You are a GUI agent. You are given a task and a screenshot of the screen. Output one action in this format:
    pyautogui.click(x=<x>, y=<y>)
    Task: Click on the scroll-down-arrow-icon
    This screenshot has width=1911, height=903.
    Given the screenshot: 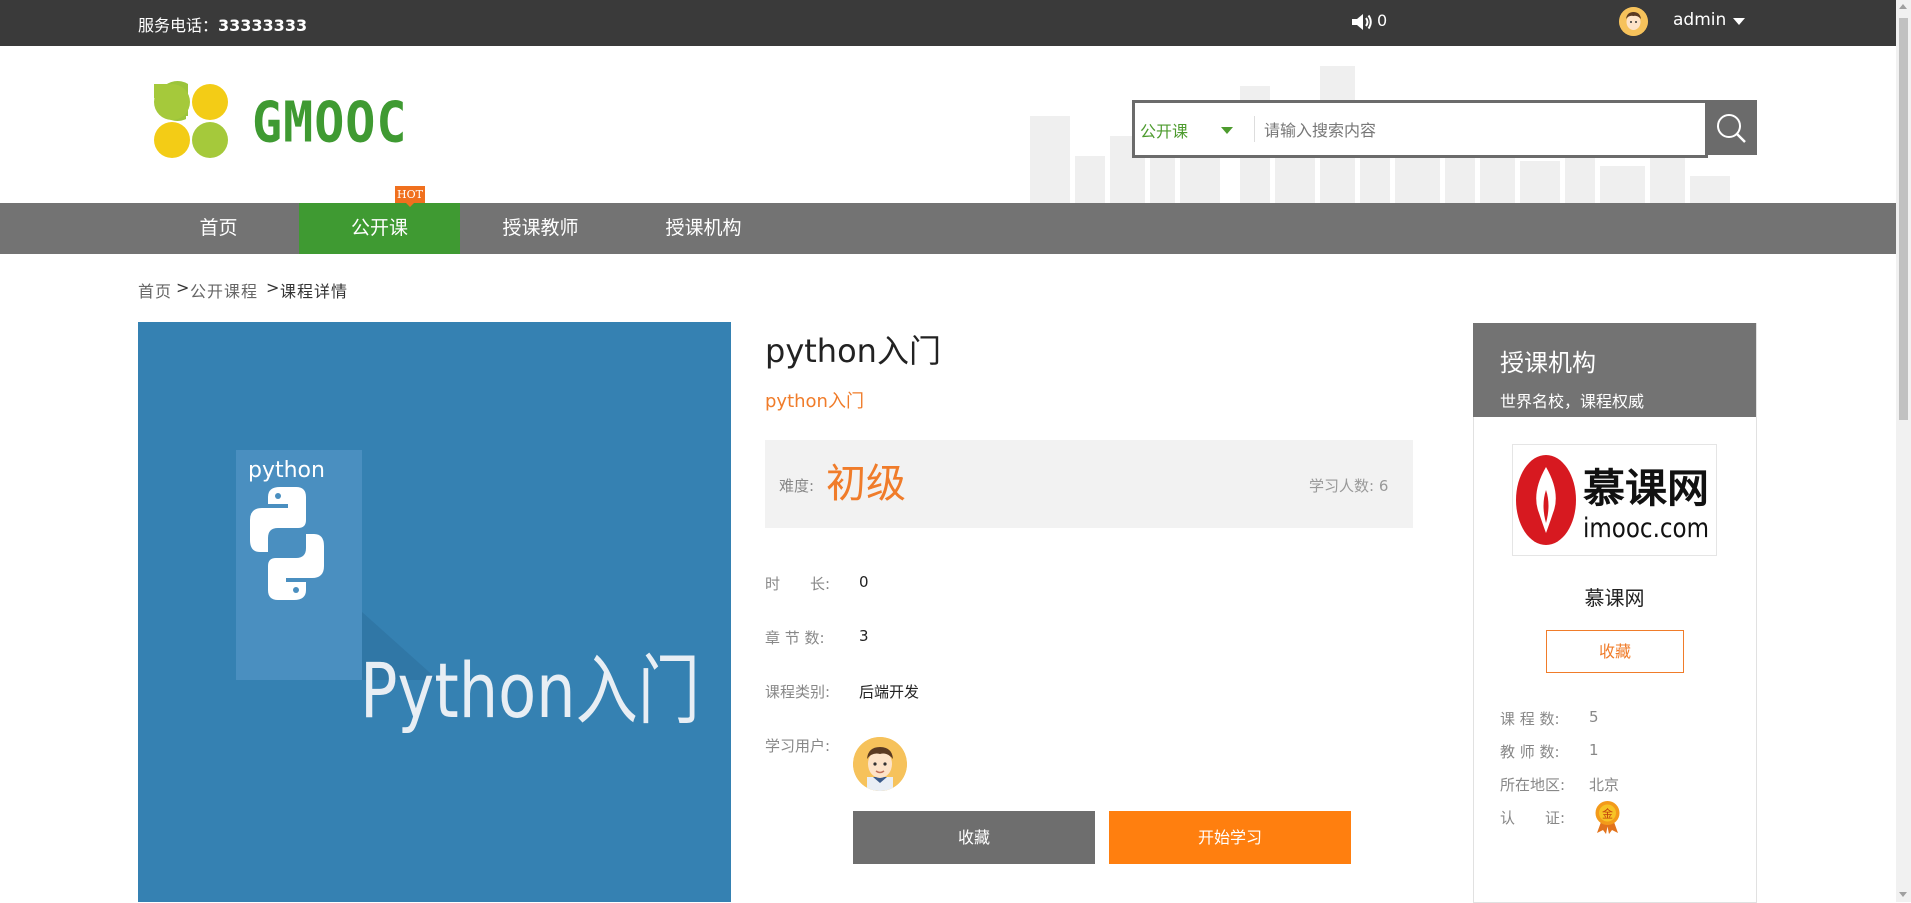 What is the action you would take?
    pyautogui.click(x=1903, y=894)
    